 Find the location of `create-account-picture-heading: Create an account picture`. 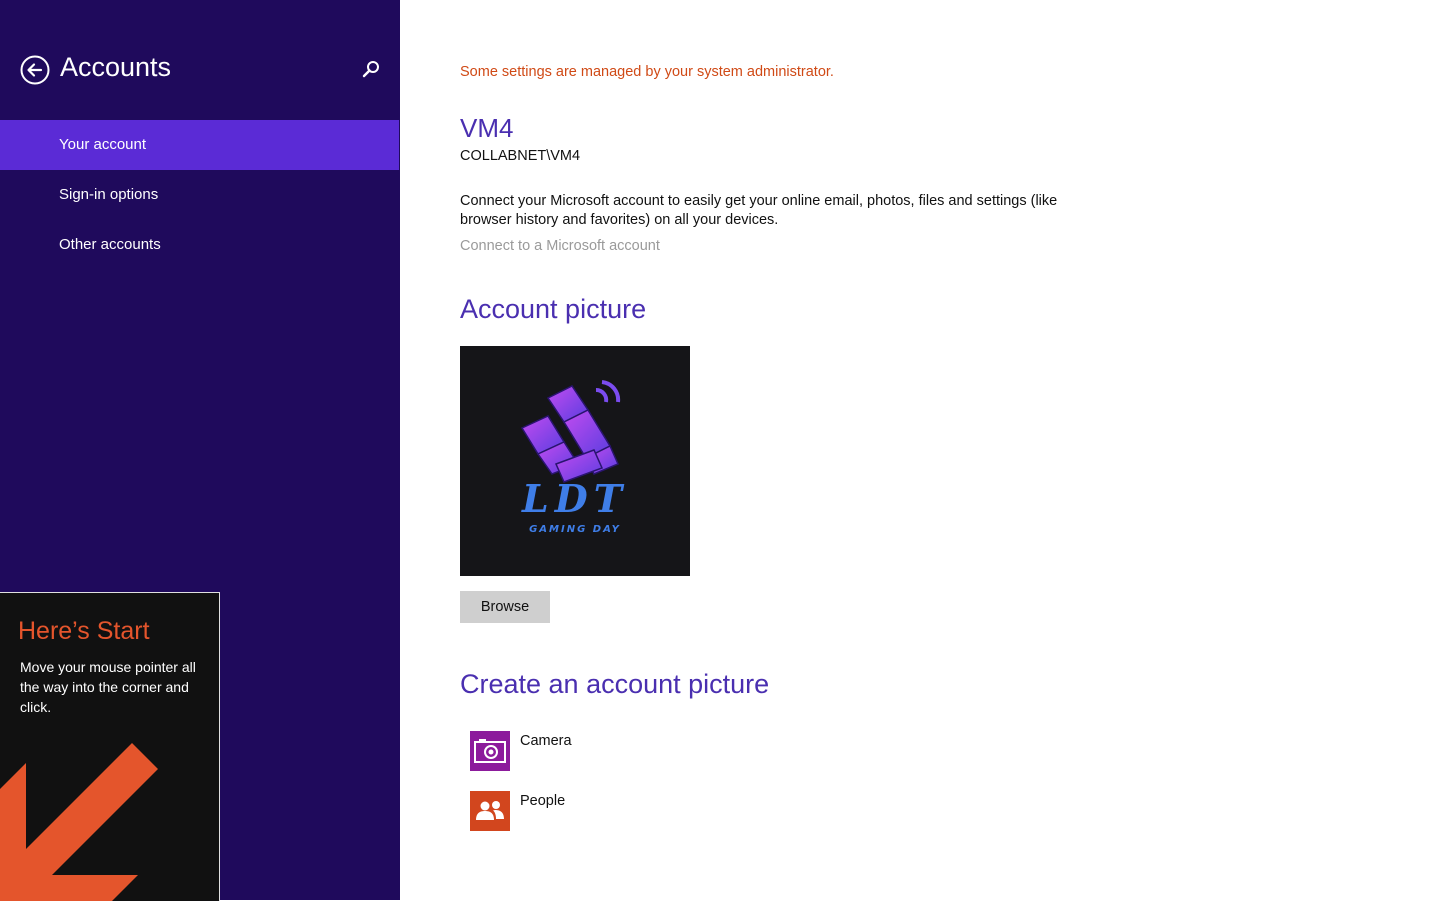

create-account-picture-heading: Create an account picture is located at coordinates (615, 684).